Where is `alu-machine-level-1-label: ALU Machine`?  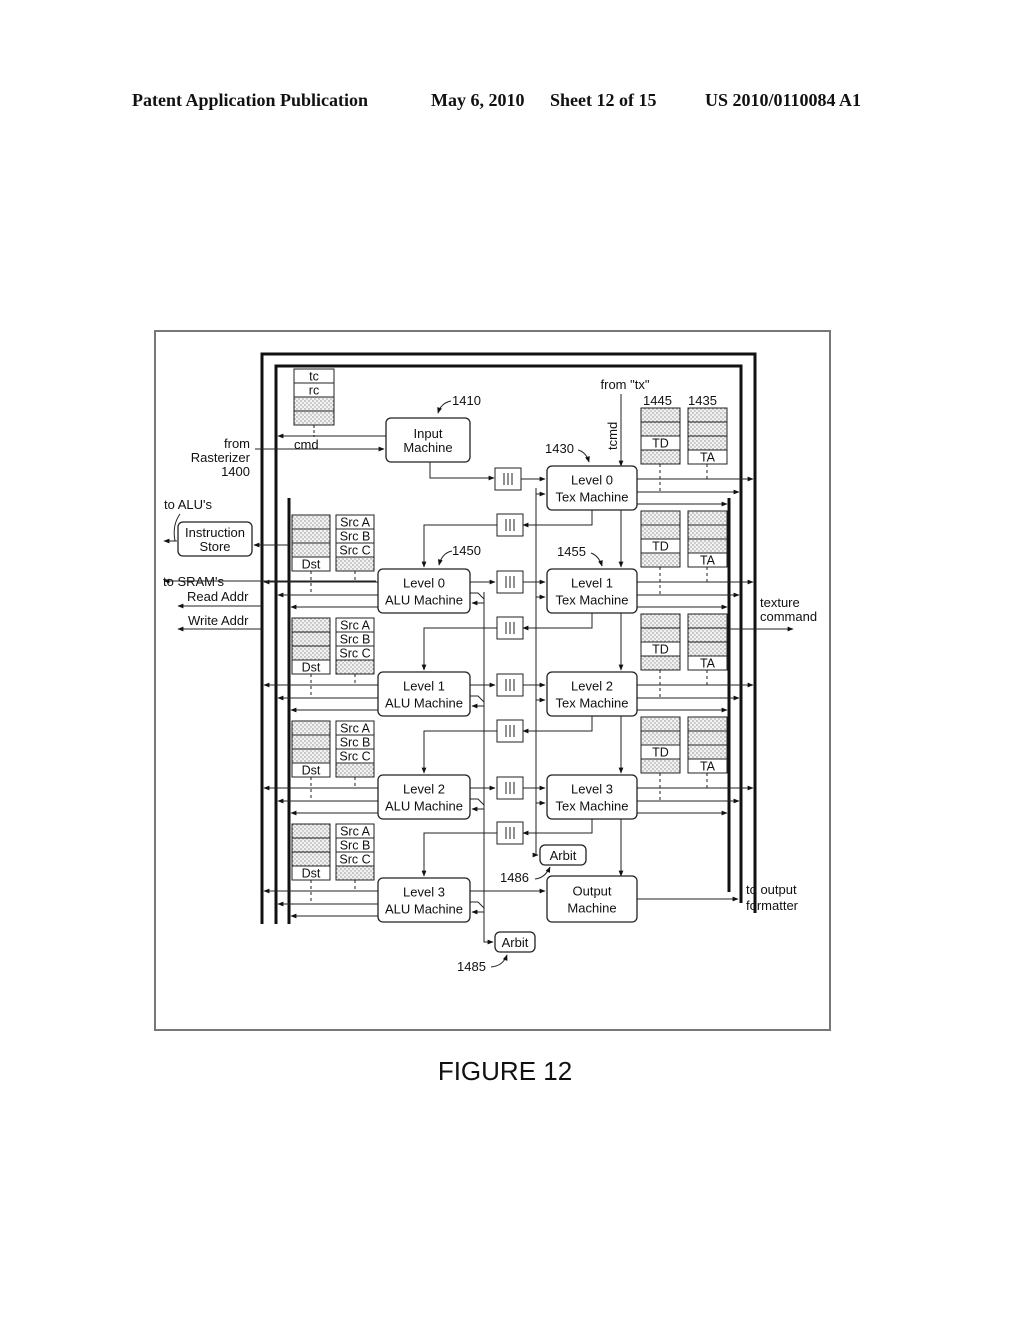 alu-machine-level-1-label: ALU Machine is located at coordinates (424, 703).